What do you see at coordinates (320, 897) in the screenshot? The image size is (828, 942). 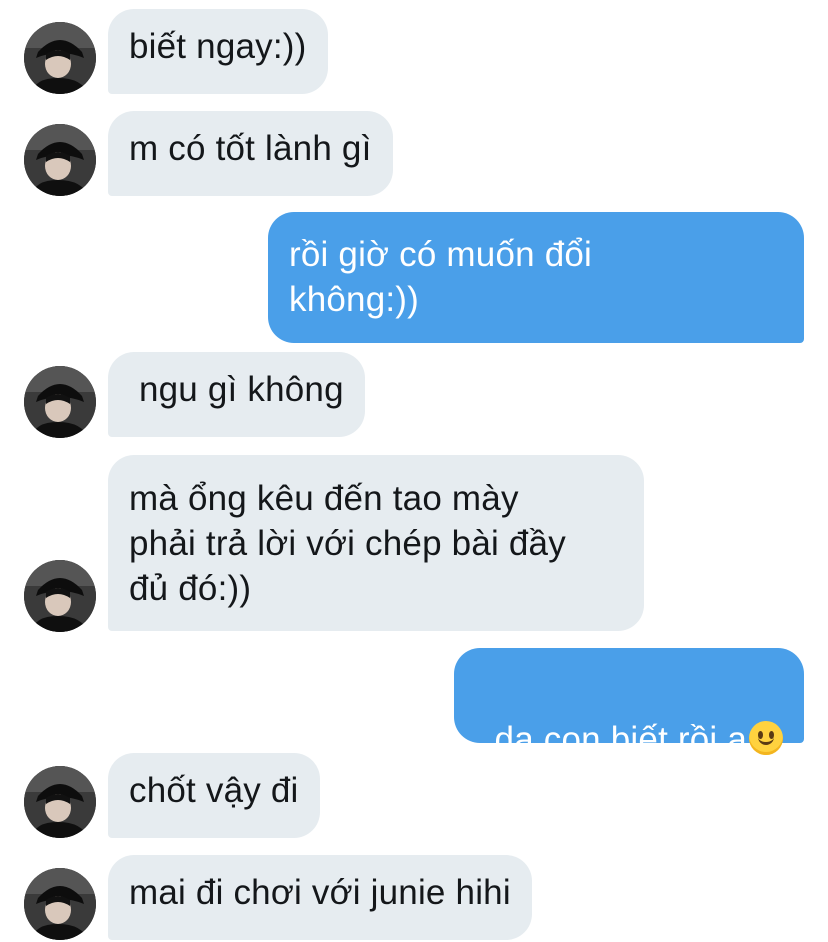 I see `incoming-message-bubble: mai đi chơi với junie hihi` at bounding box center [320, 897].